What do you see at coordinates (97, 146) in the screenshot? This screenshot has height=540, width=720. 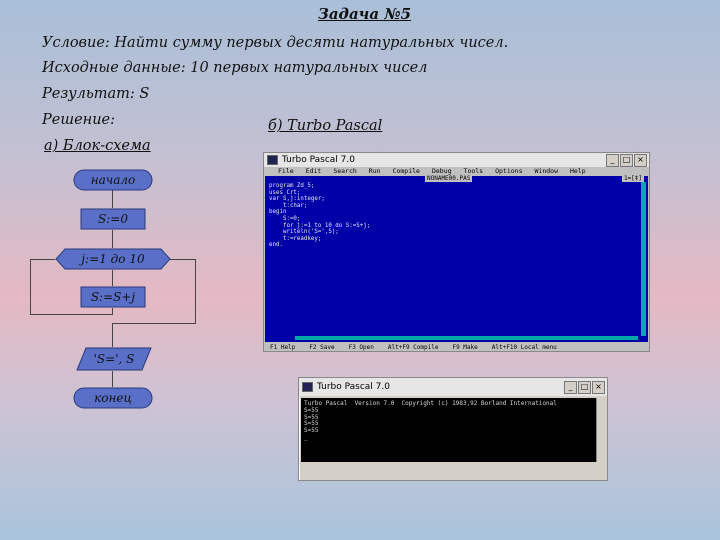 I see `part-a-label: а) Блок-схема` at bounding box center [97, 146].